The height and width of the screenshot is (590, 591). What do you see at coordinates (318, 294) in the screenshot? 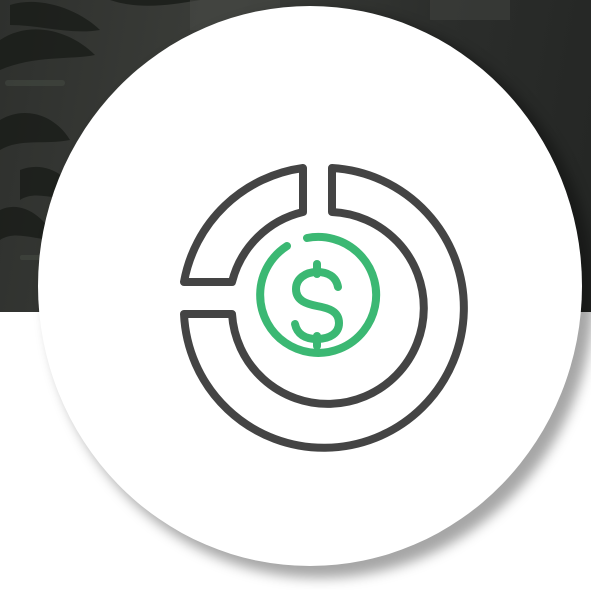
I see `dollar-circle` at bounding box center [318, 294].